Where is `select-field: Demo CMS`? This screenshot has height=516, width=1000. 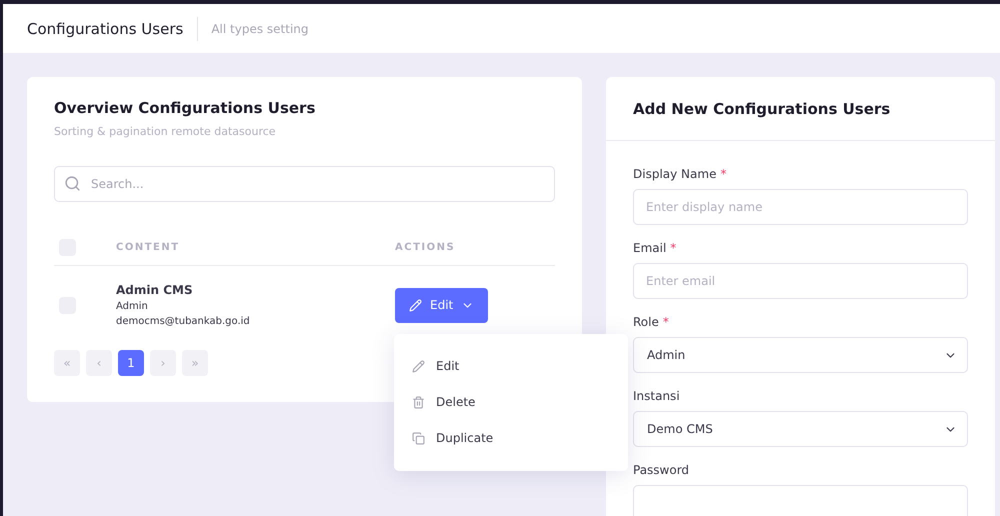
select-field: Demo CMS is located at coordinates (800, 429).